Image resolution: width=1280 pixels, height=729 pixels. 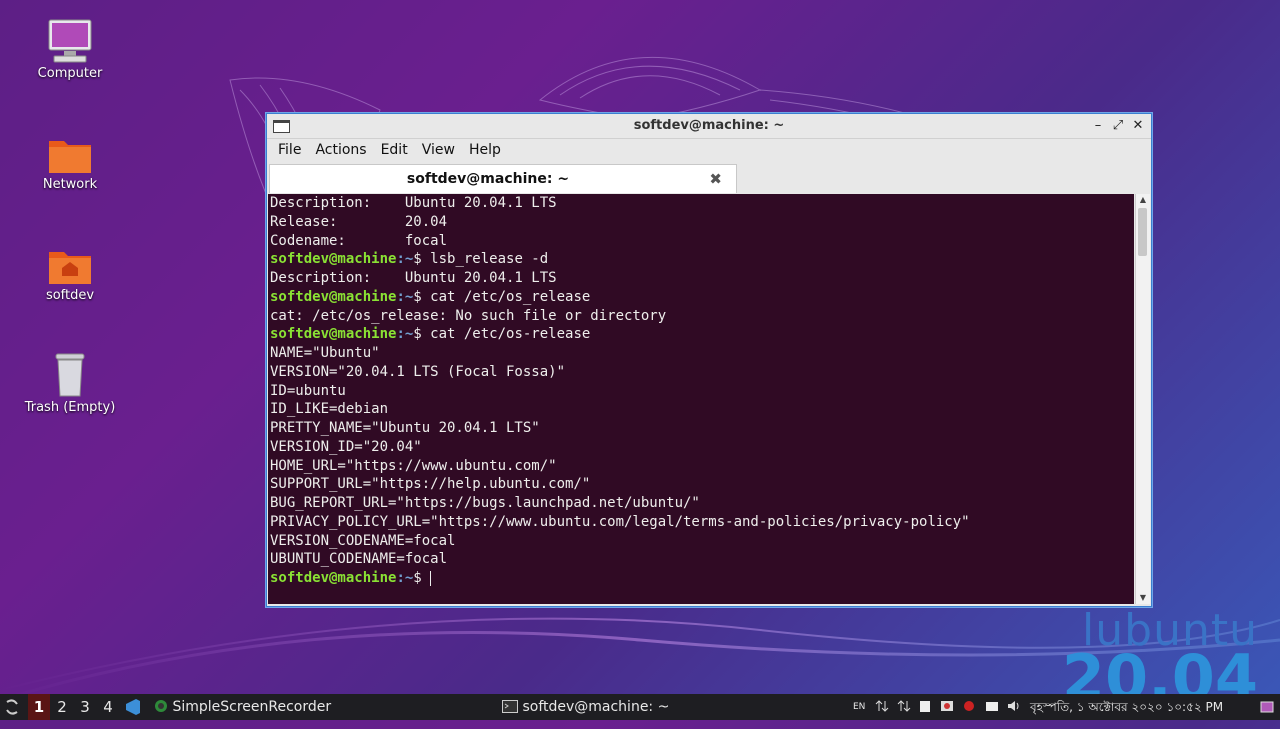 What do you see at coordinates (1138, 126) in the screenshot?
I see `close-button: ✕` at bounding box center [1138, 126].